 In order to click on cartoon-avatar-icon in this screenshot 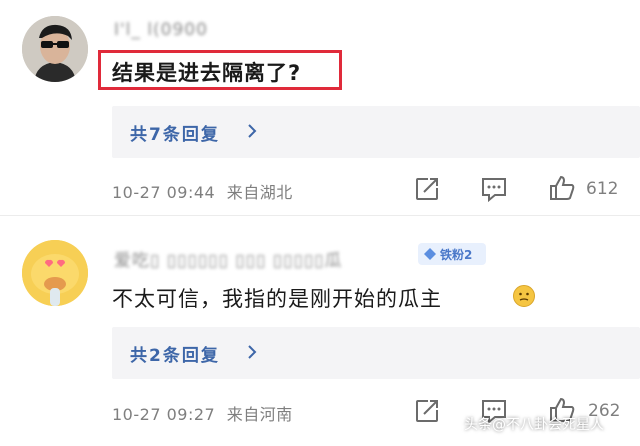, I will do `click(55, 273)`.